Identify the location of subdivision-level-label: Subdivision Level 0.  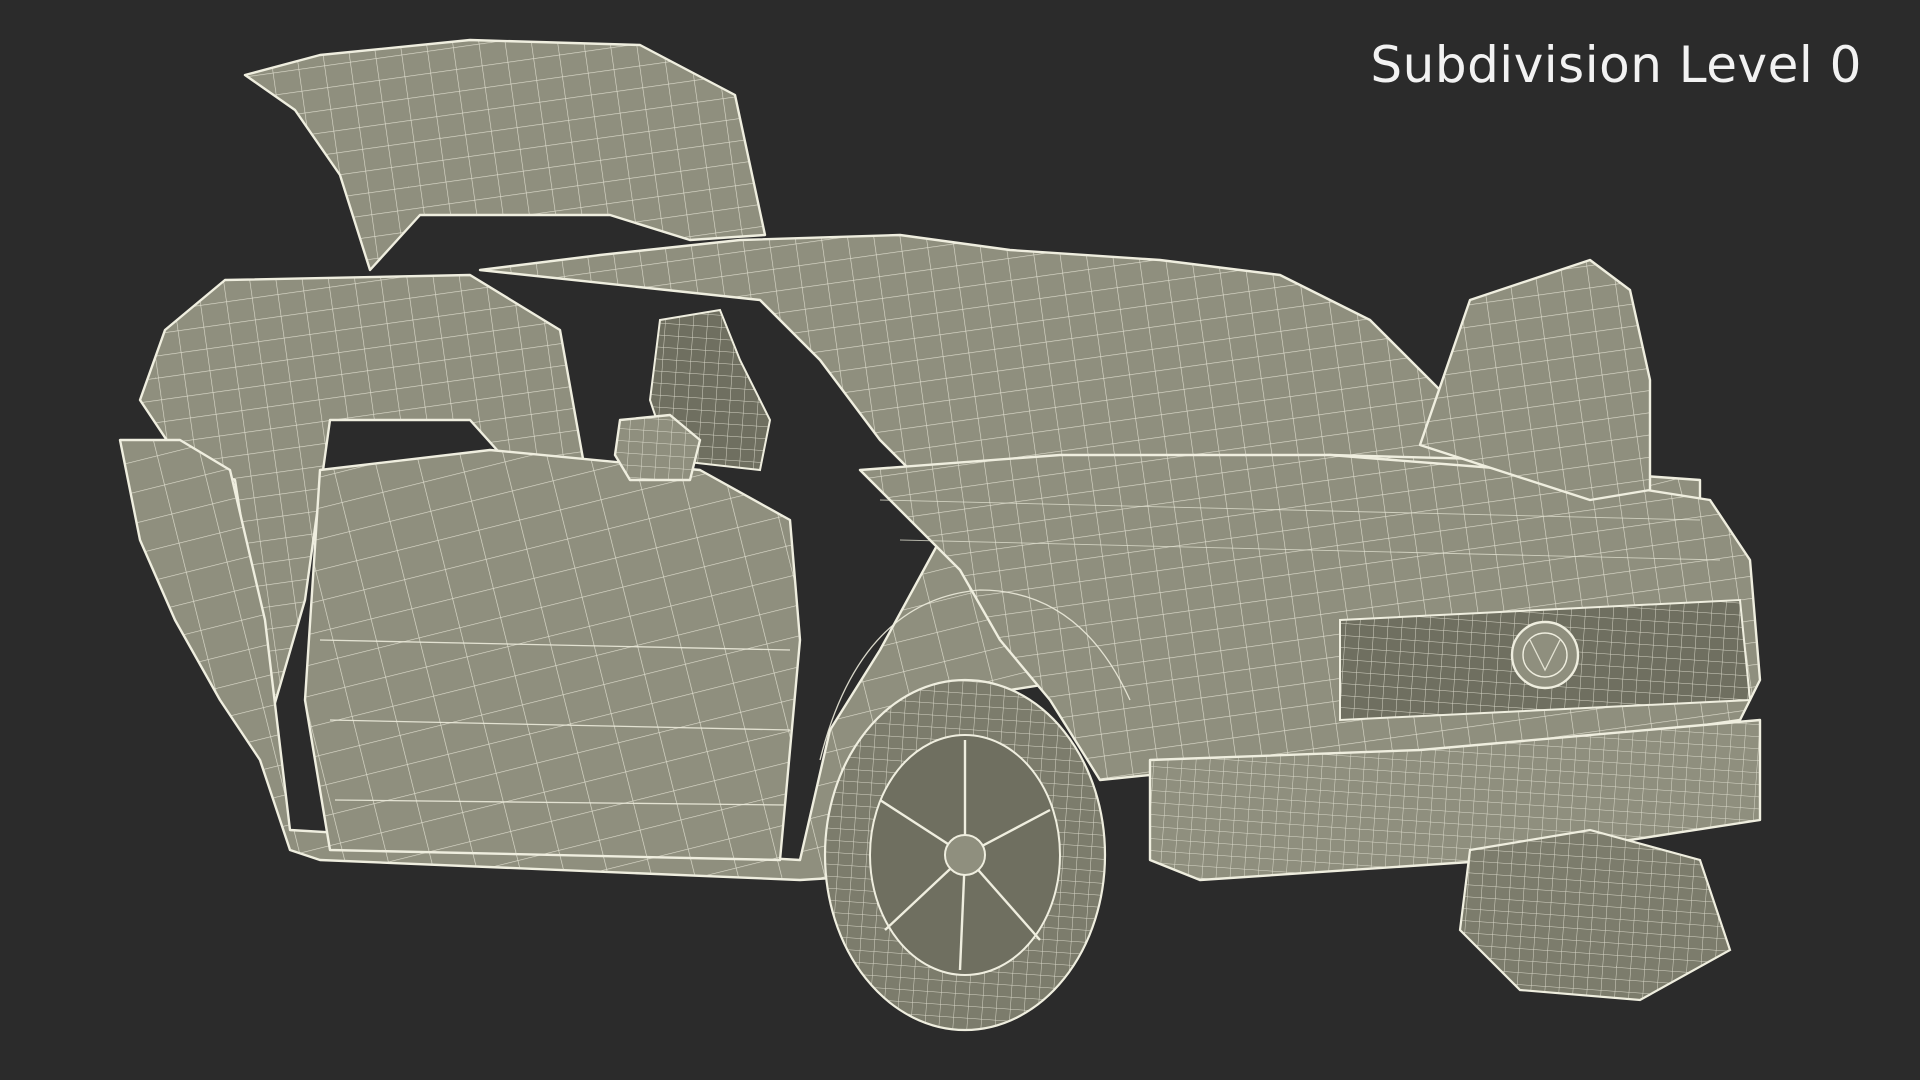
(1616, 65).